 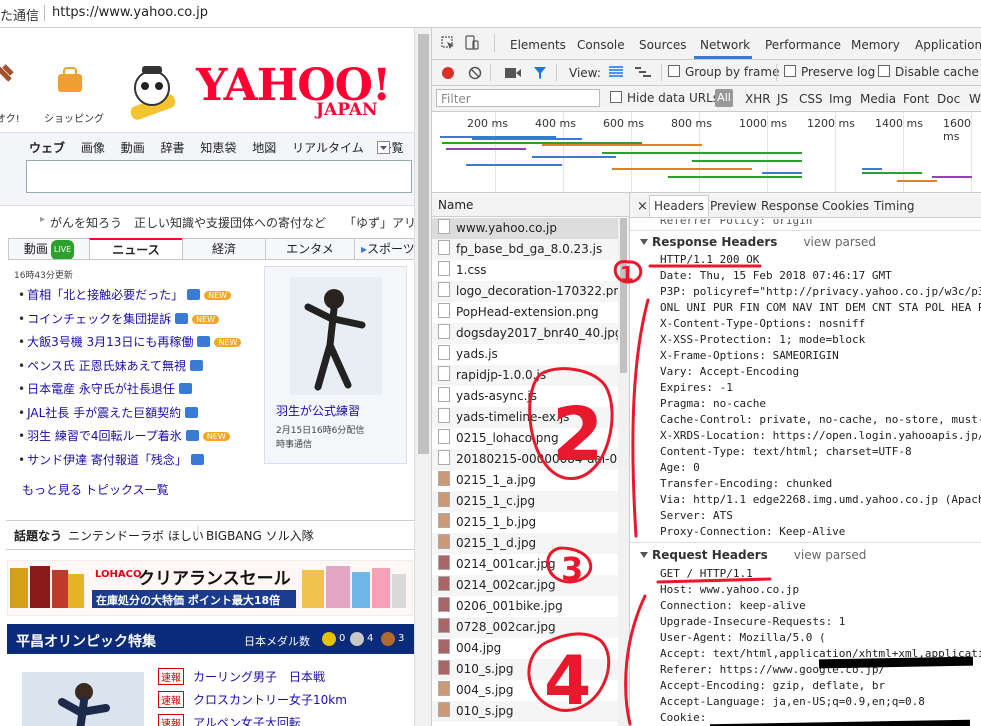 What do you see at coordinates (572, 569) in the screenshot?
I see `annotation-number-3: 3` at bounding box center [572, 569].